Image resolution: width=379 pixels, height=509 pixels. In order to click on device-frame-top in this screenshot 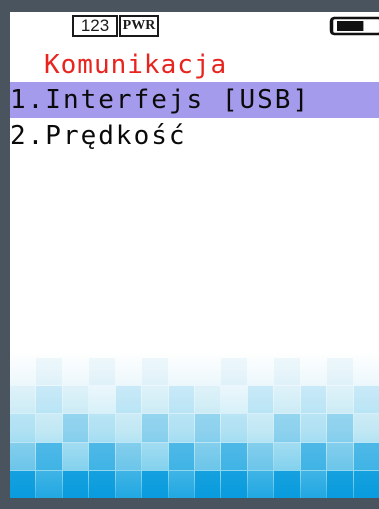, I will do `click(189, 6)`.